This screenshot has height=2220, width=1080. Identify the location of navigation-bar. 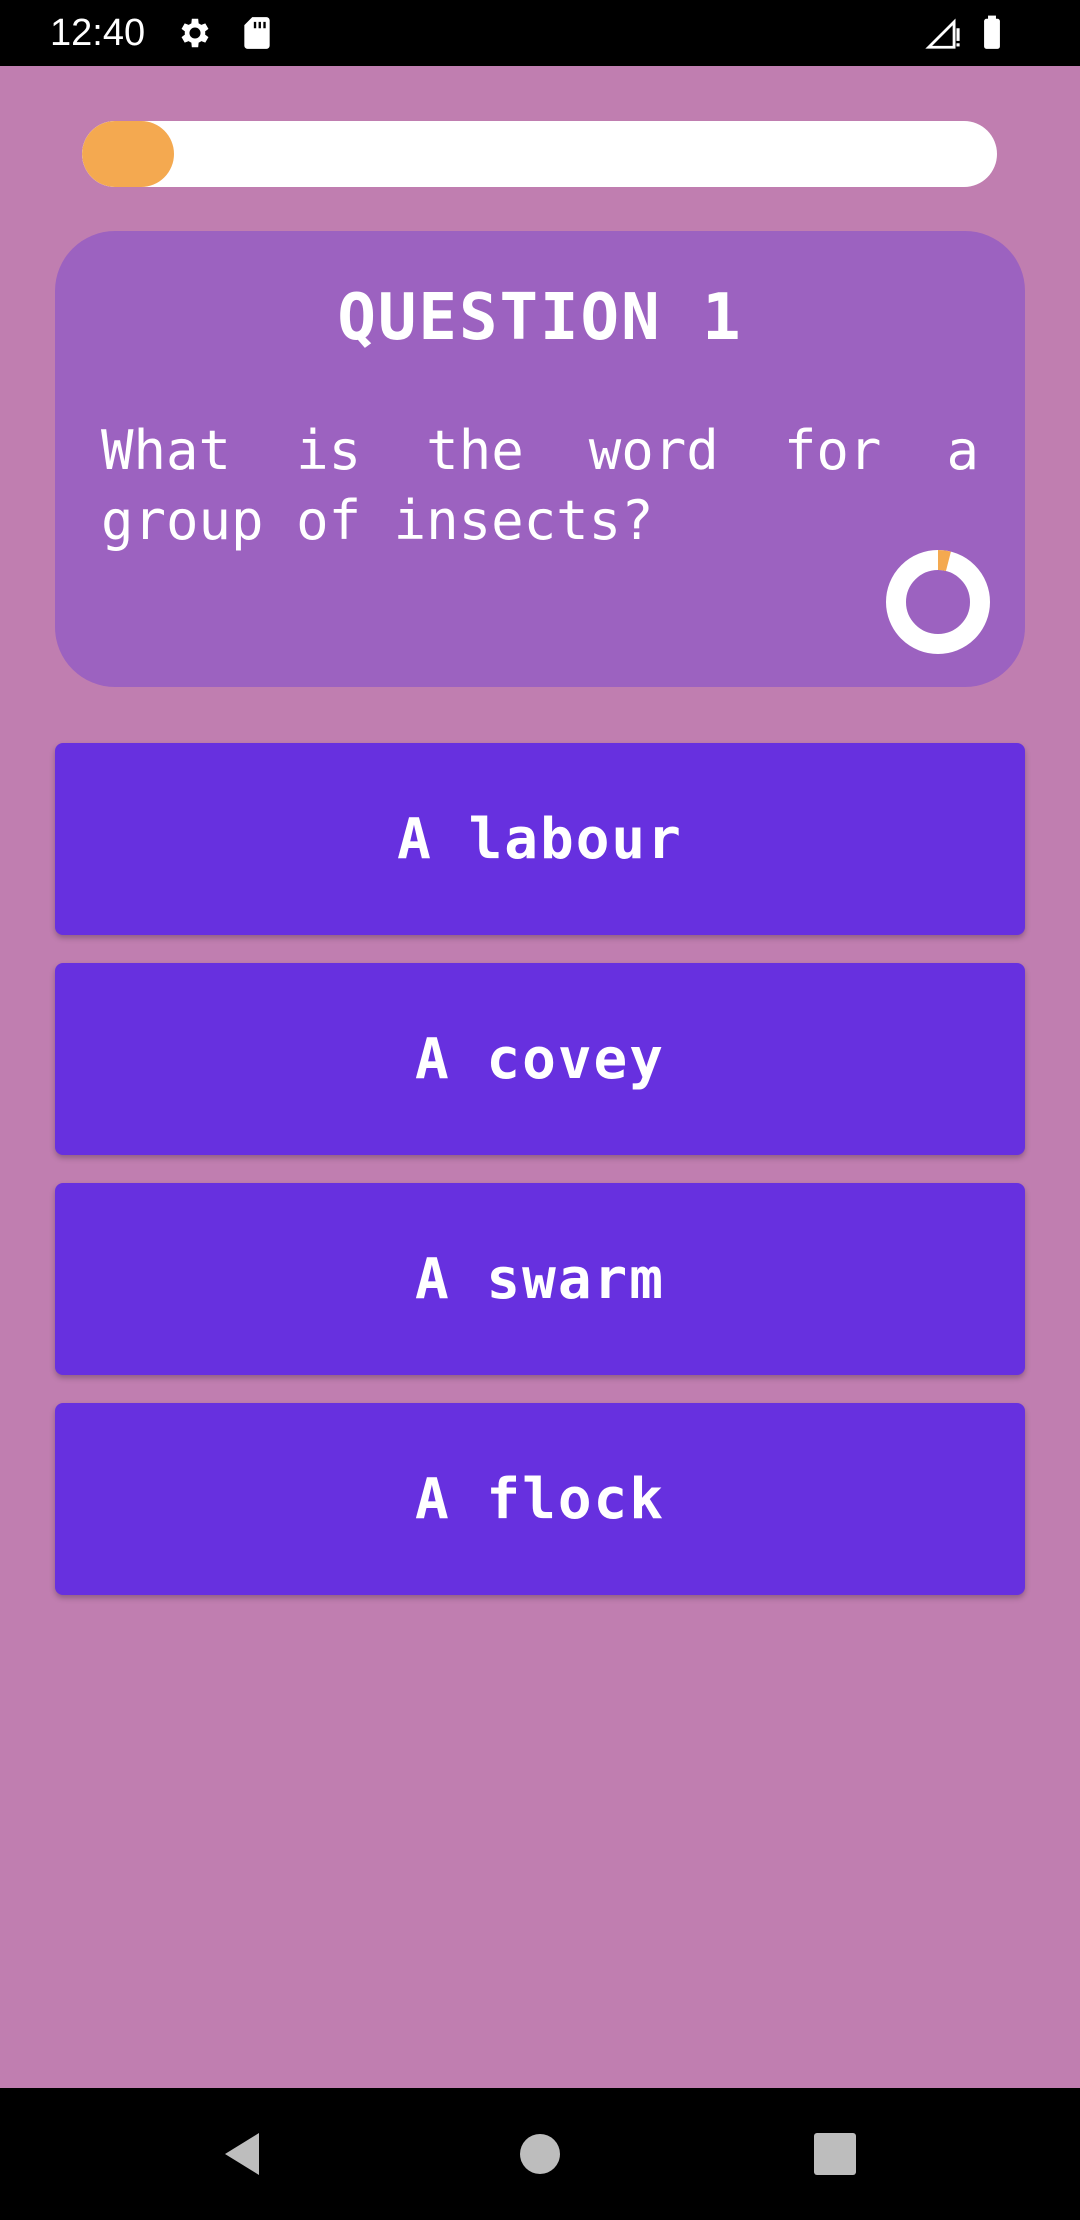
(540, 2154).